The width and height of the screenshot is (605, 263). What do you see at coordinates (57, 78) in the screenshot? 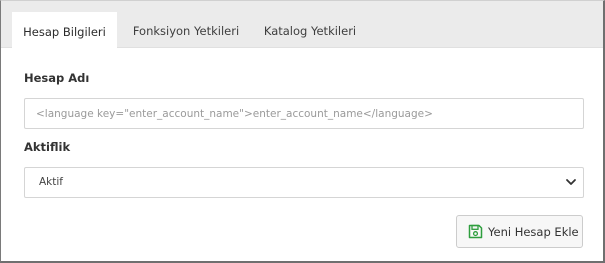
I see `account-name-label: Hesap Adı` at bounding box center [57, 78].